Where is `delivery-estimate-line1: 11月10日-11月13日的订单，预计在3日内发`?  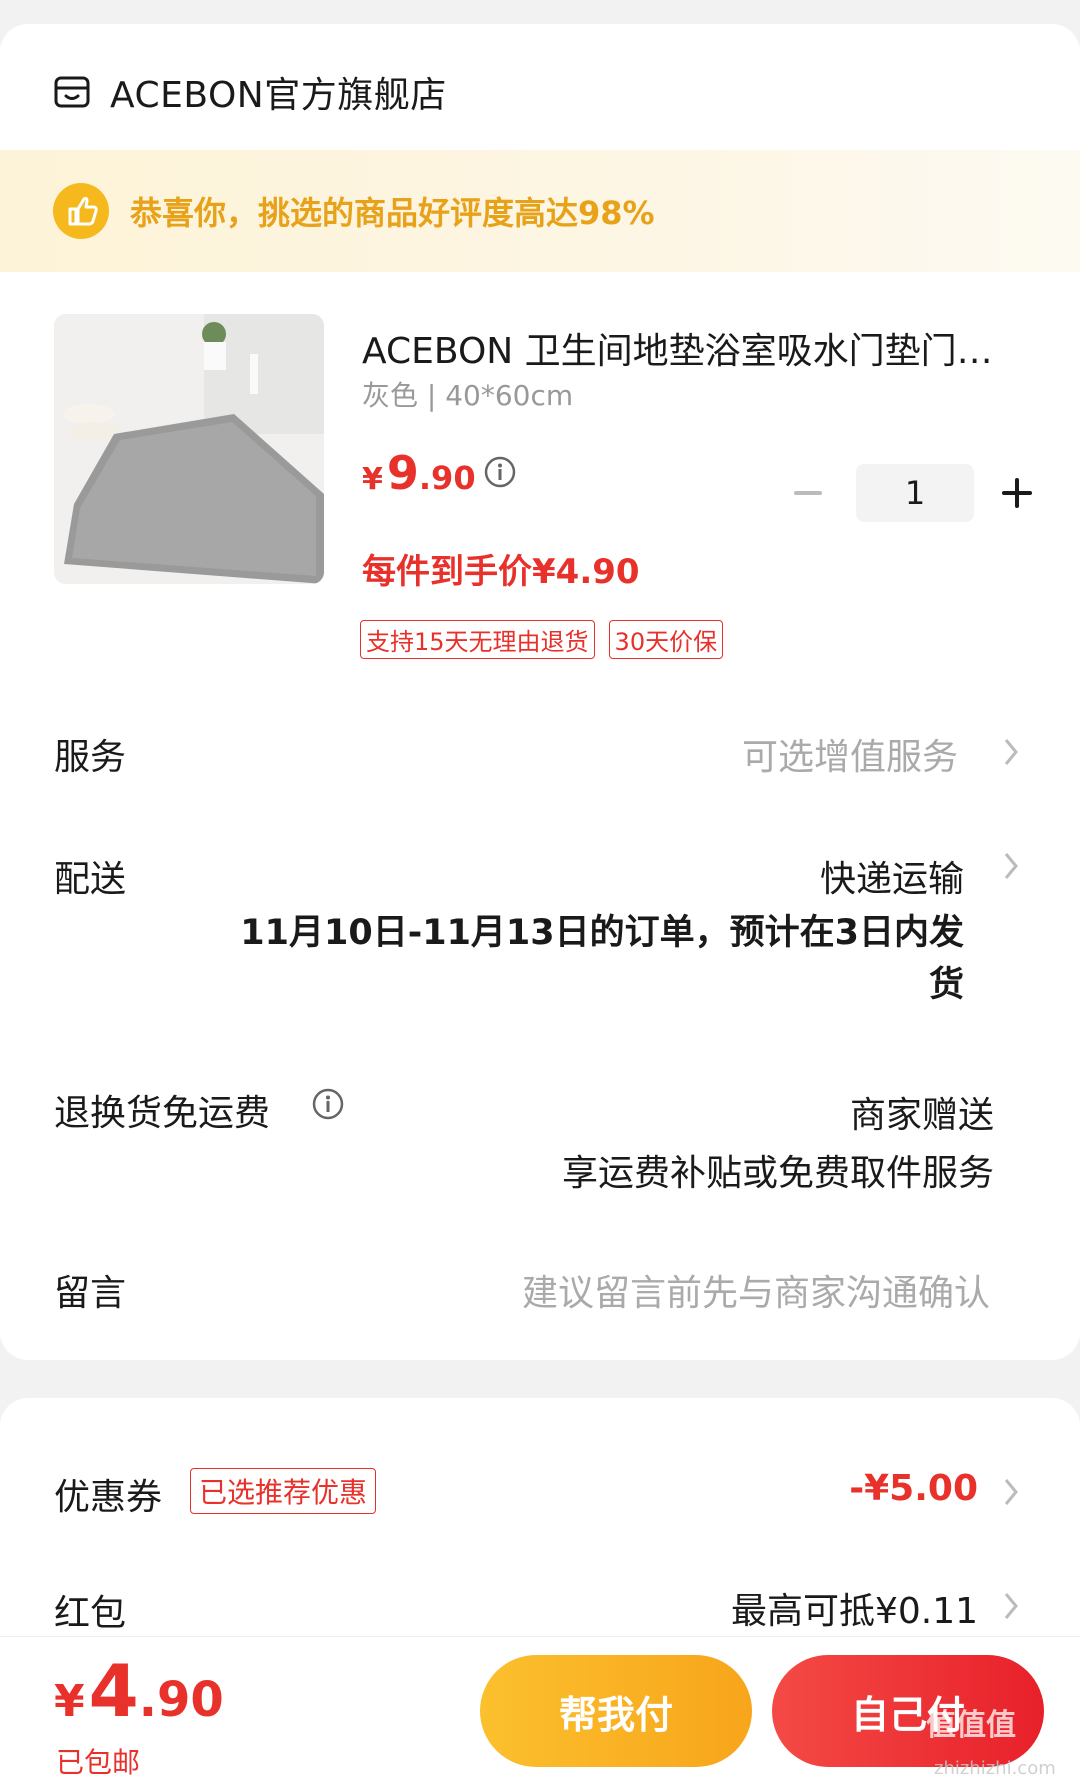
delivery-estimate-line1: 11月10日-11月13日的订单，预计在3日内发 is located at coordinates (602, 933).